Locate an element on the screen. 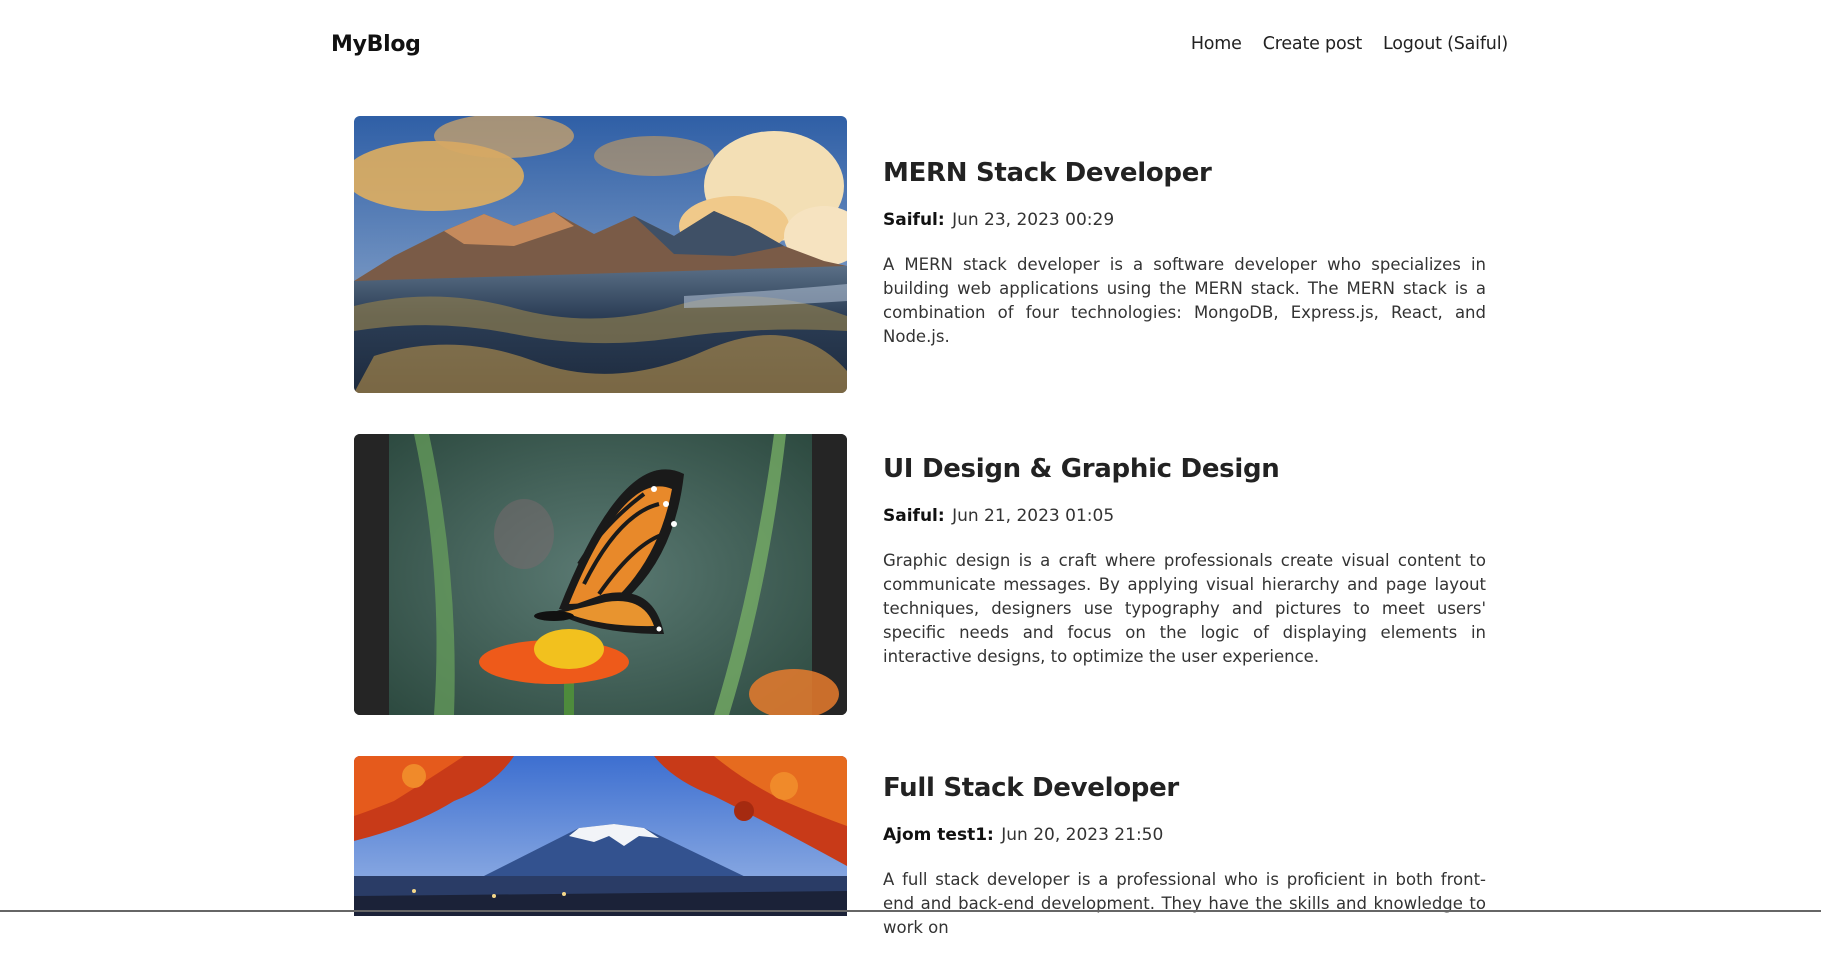 This screenshot has width=1821, height=957. site-header: MyBlog Home Create post Logout (Saiful) is located at coordinates (919, 44).